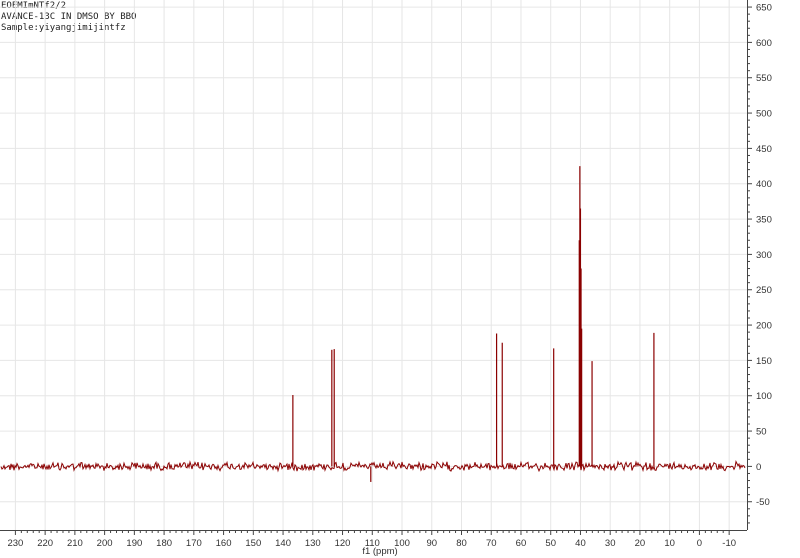 The image size is (800, 558). What do you see at coordinates (764, 114) in the screenshot?
I see `y-tick-label: 500` at bounding box center [764, 114].